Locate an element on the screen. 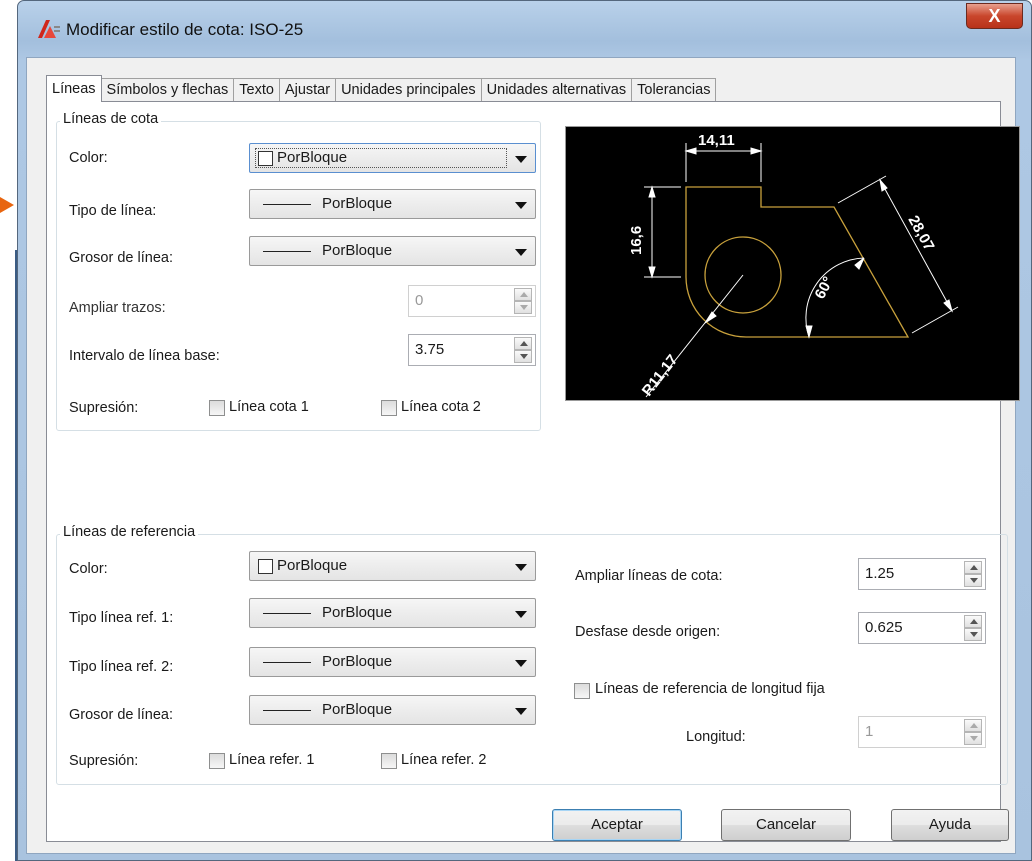  dim-linetype-select: PorBloque is located at coordinates (392, 204).